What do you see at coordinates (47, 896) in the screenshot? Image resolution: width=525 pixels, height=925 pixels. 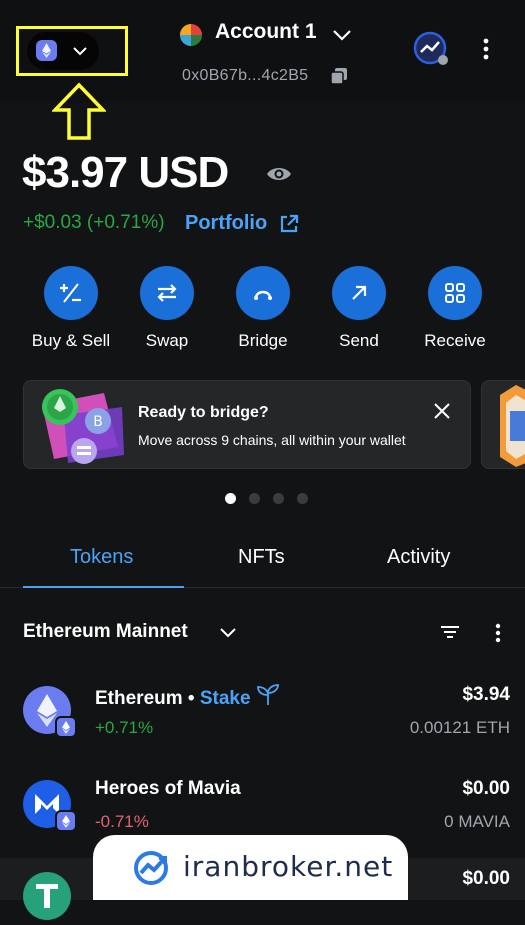 I see `tether-logo-icon` at bounding box center [47, 896].